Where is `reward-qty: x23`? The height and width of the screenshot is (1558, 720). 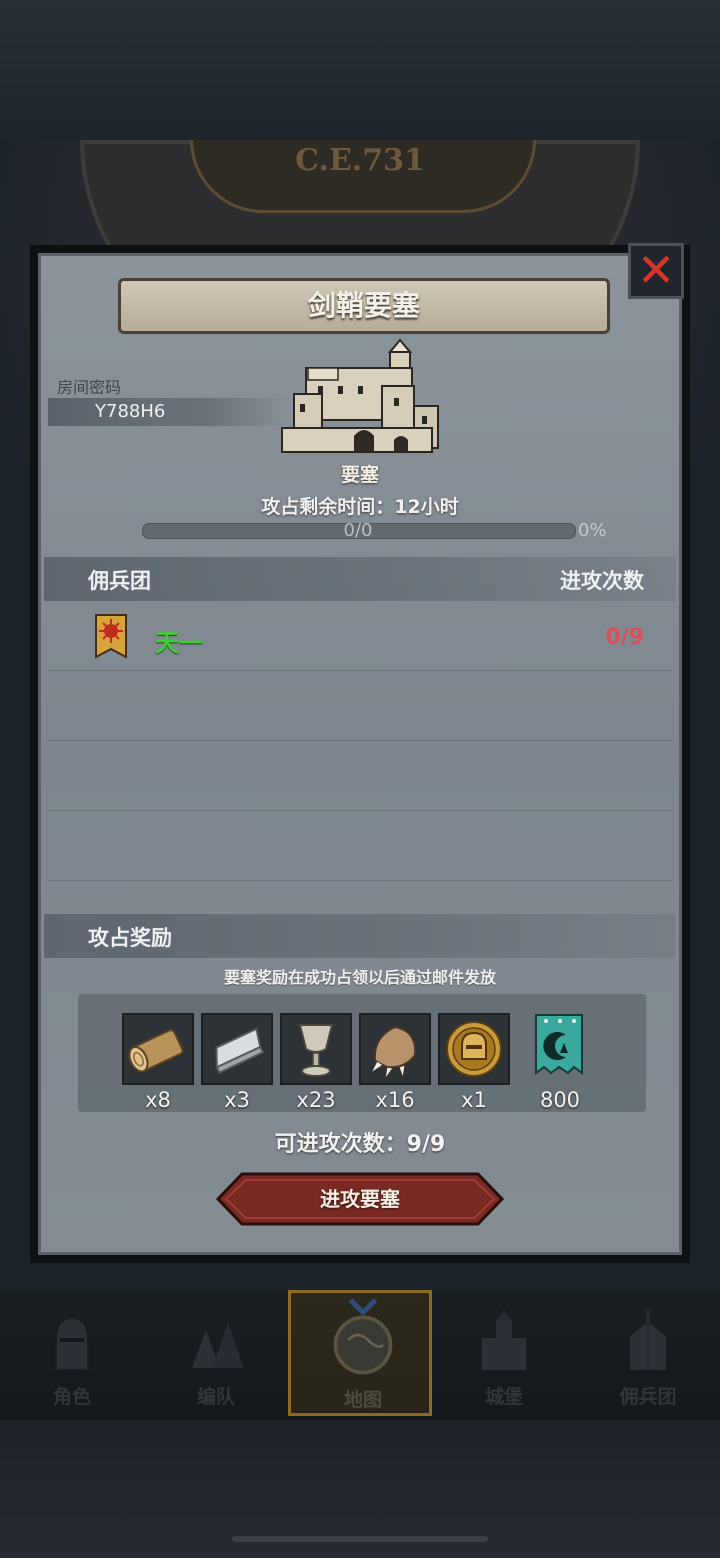
reward-qty: x23 is located at coordinates (316, 1100).